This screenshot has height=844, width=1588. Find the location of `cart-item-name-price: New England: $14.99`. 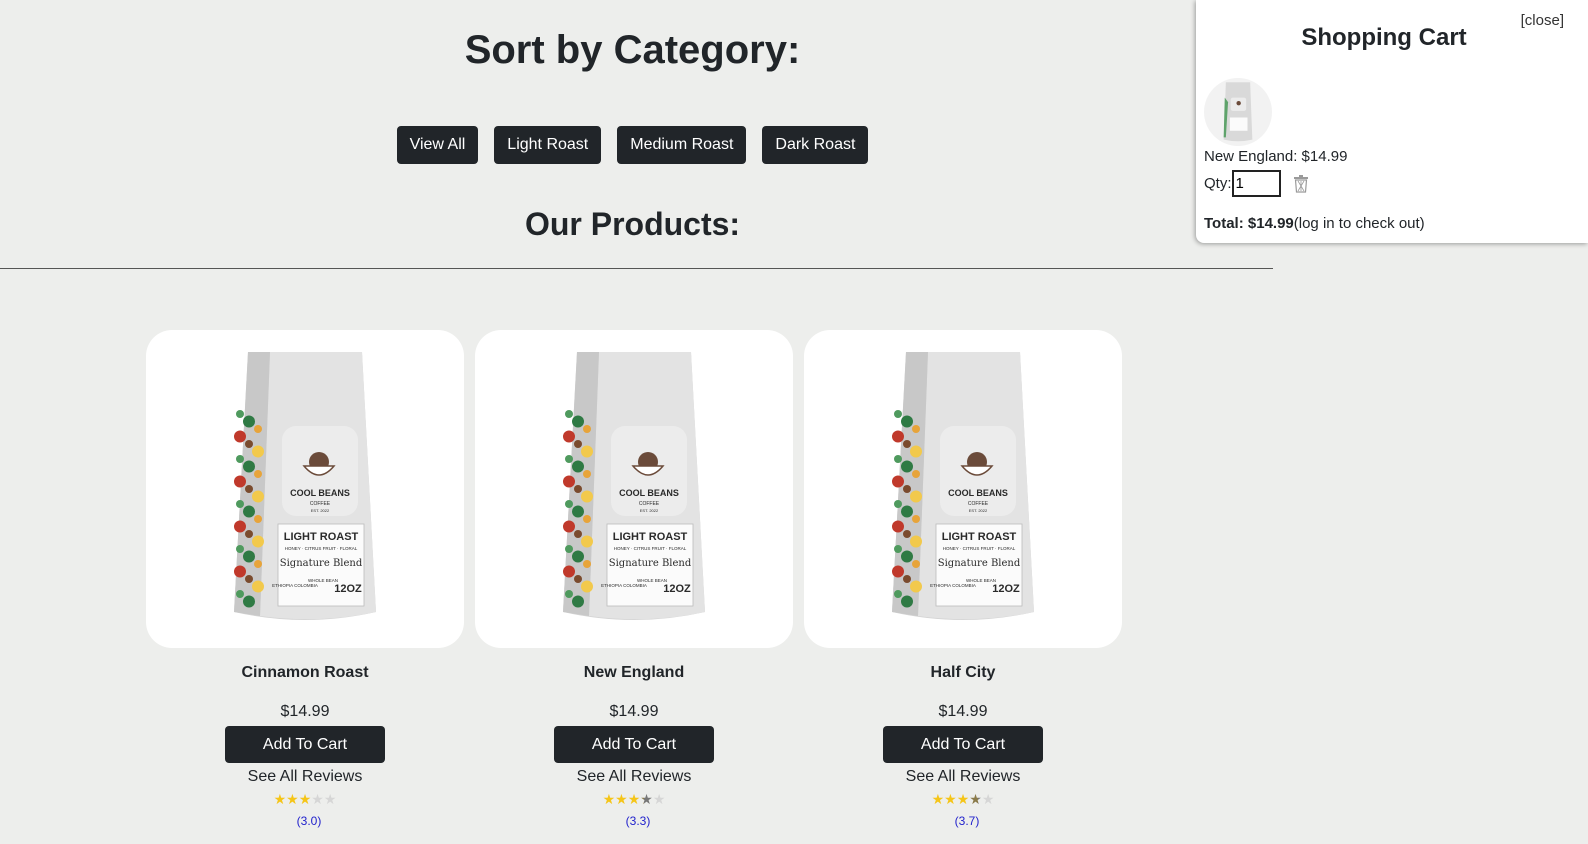

cart-item-name-price: New England: $14.99 is located at coordinates (1276, 156).